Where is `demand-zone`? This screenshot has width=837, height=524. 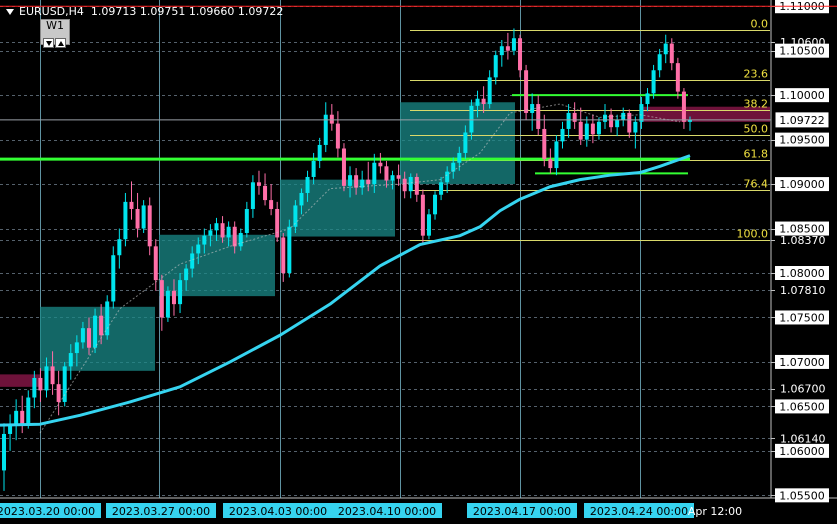 demand-zone is located at coordinates (217, 265).